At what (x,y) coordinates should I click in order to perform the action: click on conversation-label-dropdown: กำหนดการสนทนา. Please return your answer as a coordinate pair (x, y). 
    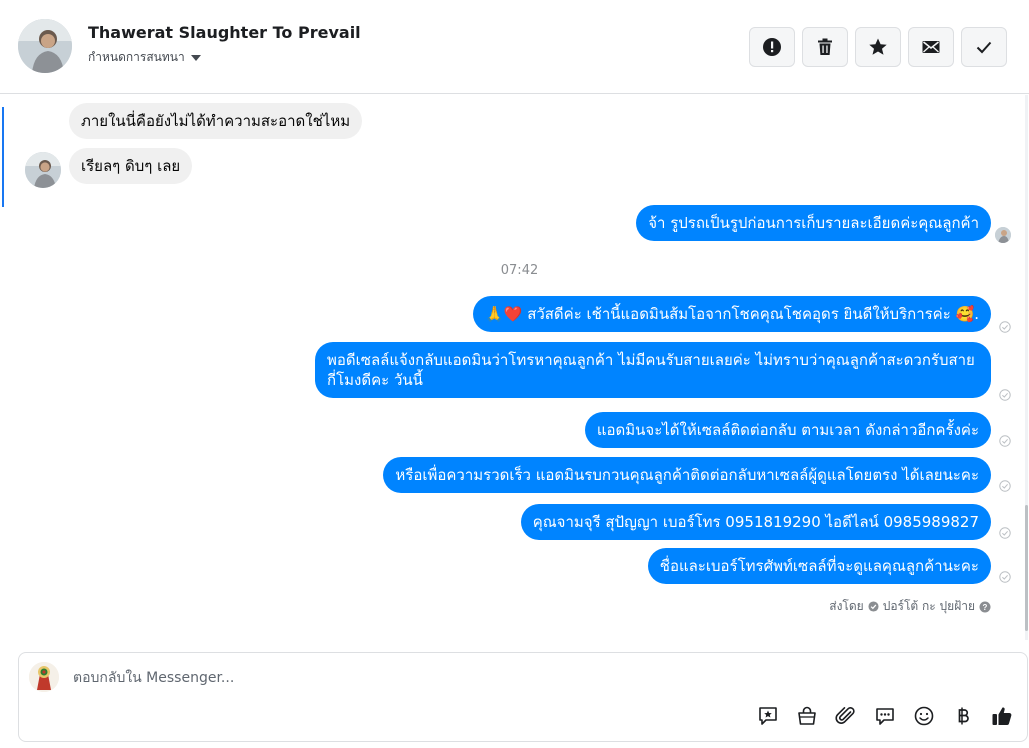
    Looking at the image, I should click on (144, 57).